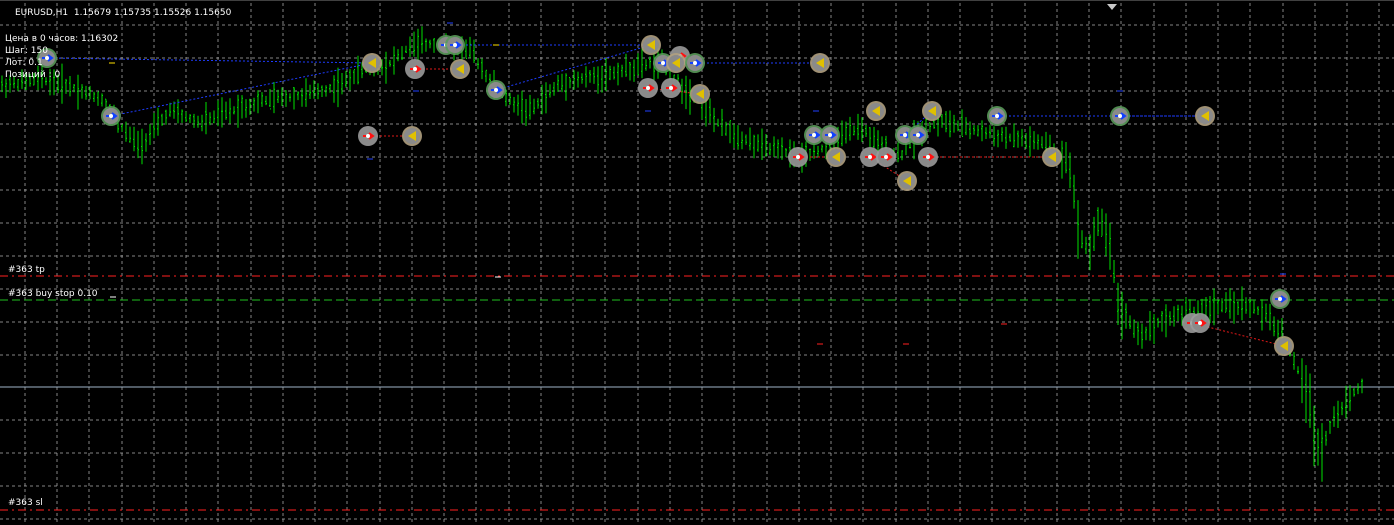 The height and width of the screenshot is (525, 1394). What do you see at coordinates (33, 75) in the screenshot?
I see `info-positions: Позиций : 0` at bounding box center [33, 75].